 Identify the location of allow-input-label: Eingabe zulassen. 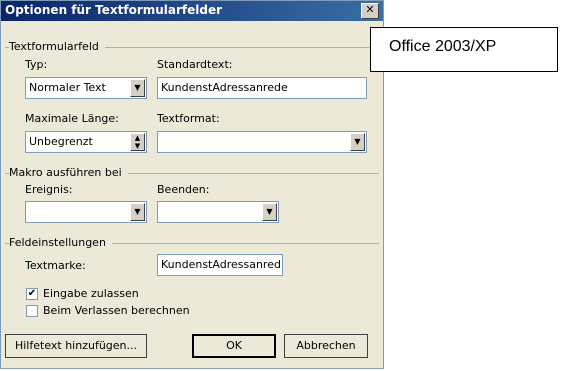
(91, 293).